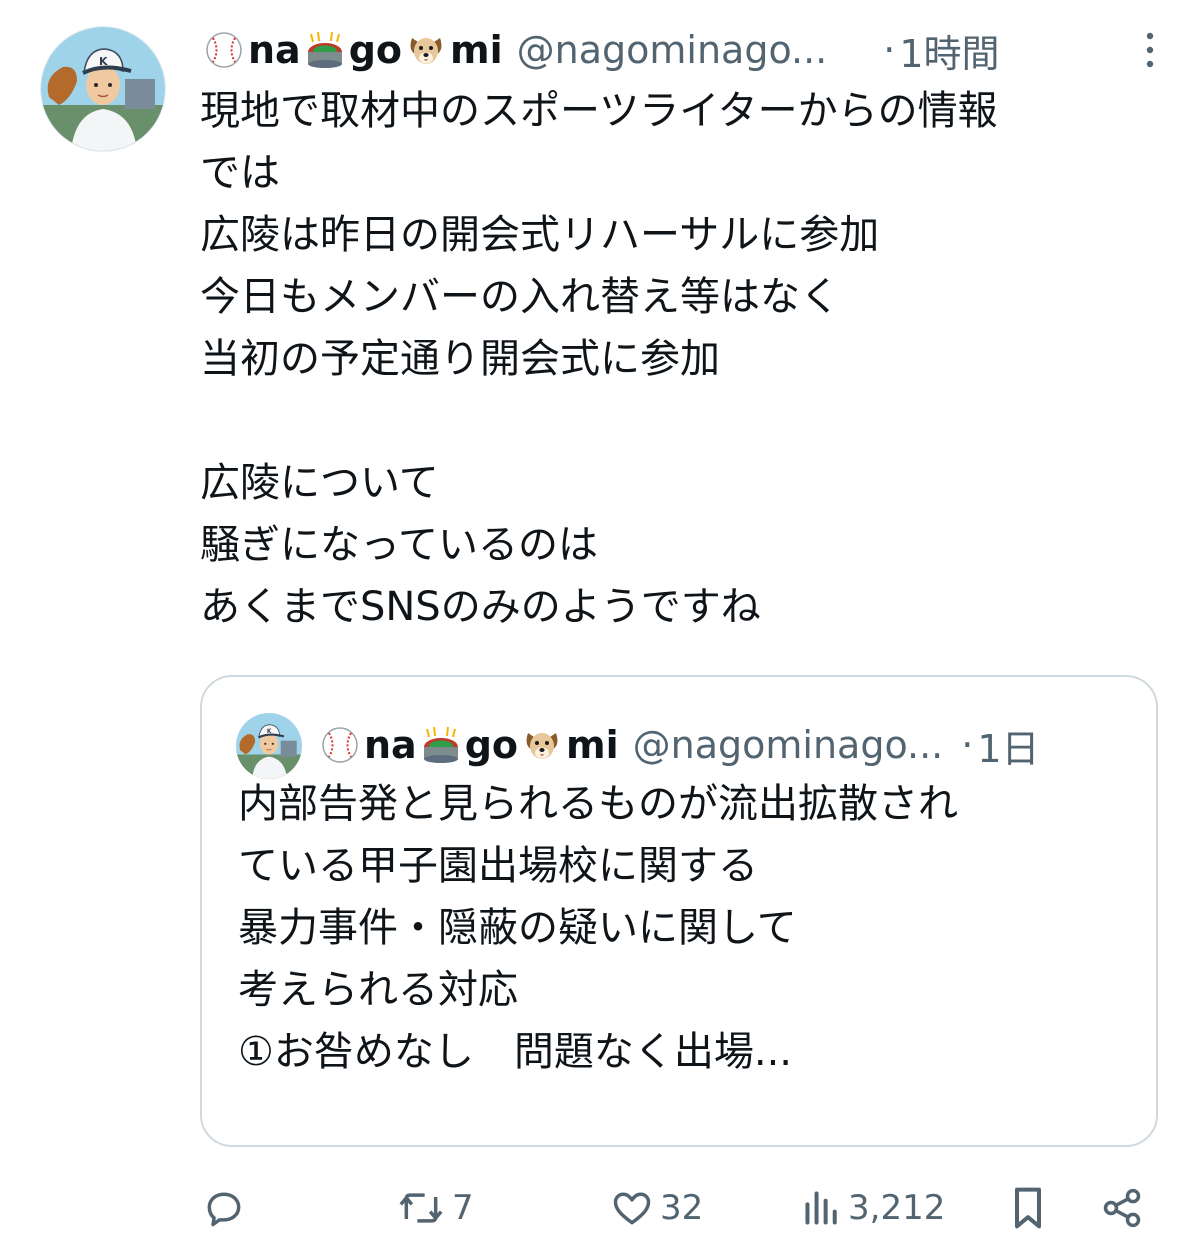 The width and height of the screenshot is (1200, 1254). What do you see at coordinates (421, 1208) in the screenshot?
I see `retweet-icon` at bounding box center [421, 1208].